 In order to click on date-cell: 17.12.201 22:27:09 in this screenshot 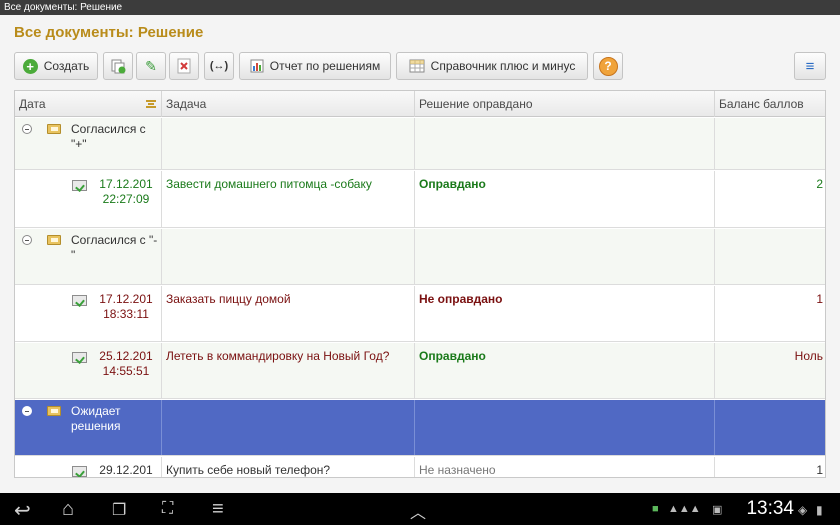, I will do `click(88, 199)`.